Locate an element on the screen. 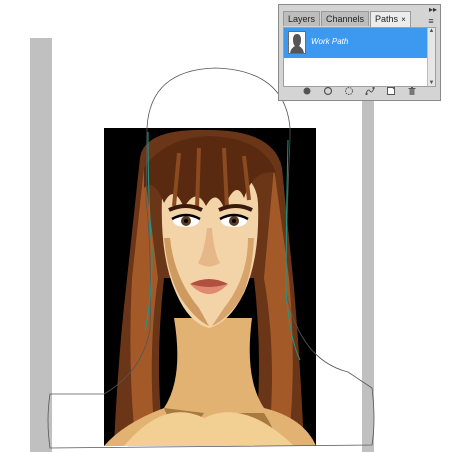 Image resolution: width=450 pixels, height=452 pixels. load-selection-icon is located at coordinates (349, 91).